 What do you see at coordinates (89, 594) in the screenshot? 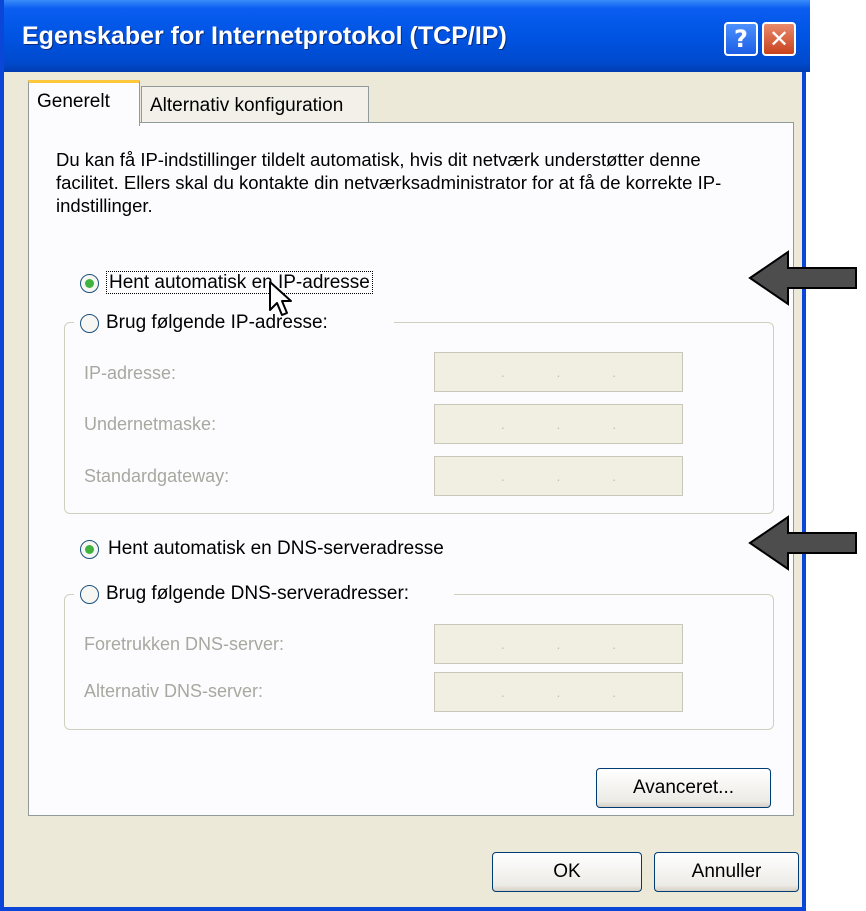
I see `dns-manual-radio` at bounding box center [89, 594].